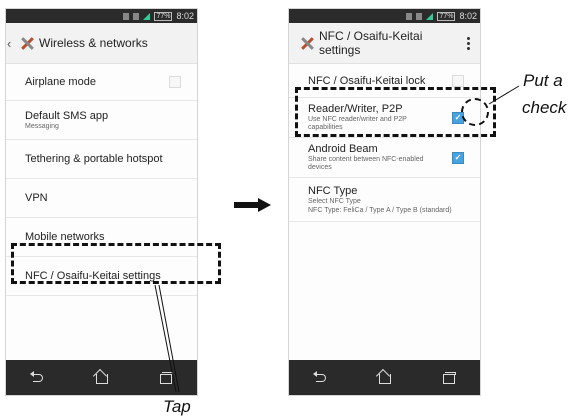  What do you see at coordinates (544, 107) in the screenshot?
I see `check-label-line-2: check` at bounding box center [544, 107].